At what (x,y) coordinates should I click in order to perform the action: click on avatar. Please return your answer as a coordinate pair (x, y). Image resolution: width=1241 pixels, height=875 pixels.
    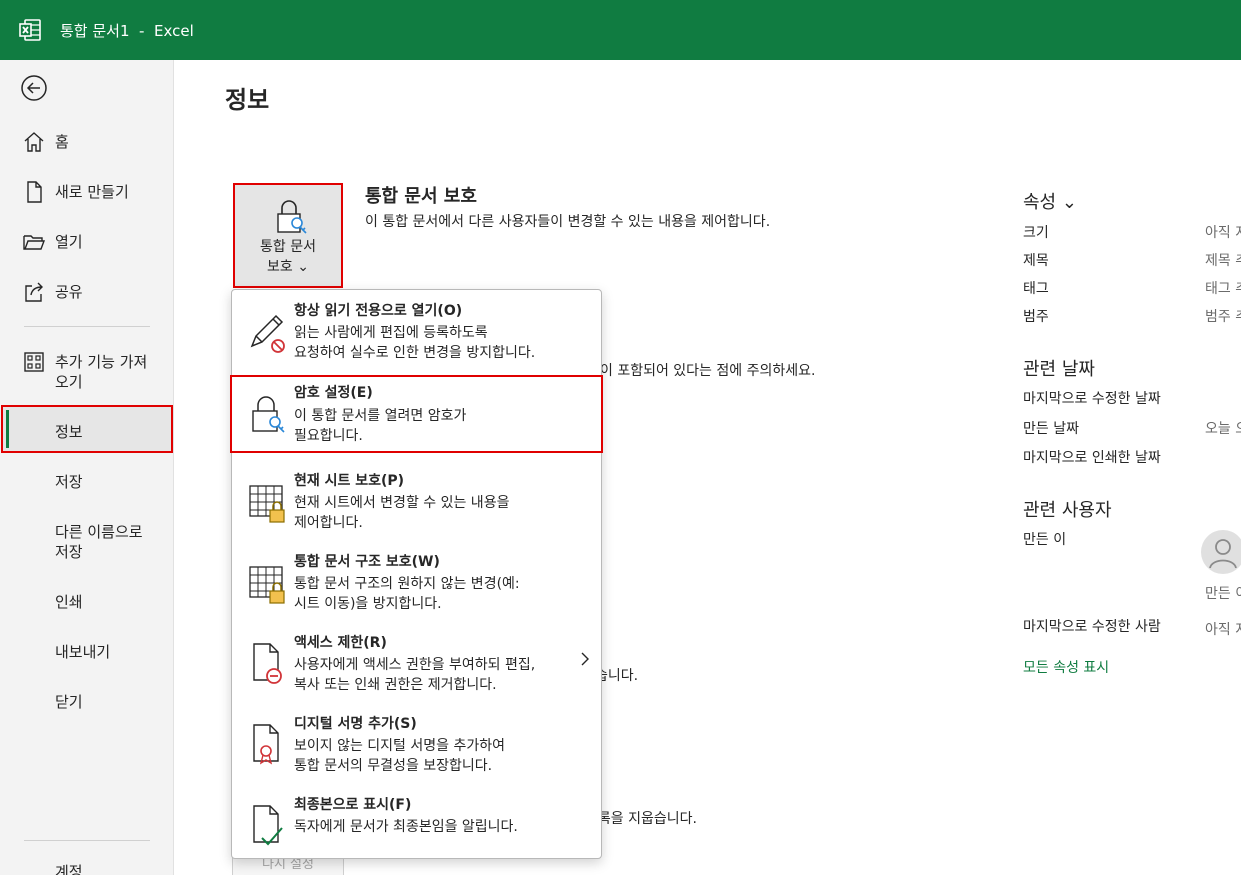
    Looking at the image, I should click on (1221, 552).